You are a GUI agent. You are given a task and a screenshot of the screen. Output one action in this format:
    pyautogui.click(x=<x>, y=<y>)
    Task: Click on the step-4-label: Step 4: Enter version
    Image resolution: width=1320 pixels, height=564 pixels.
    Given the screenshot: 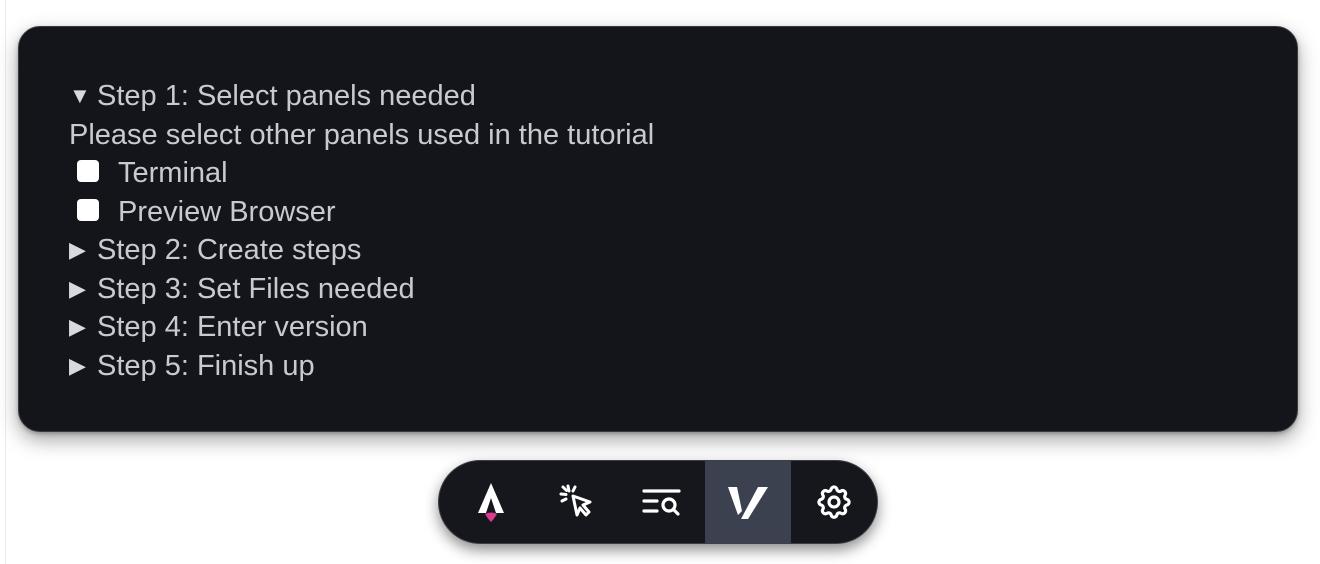 What is the action you would take?
    pyautogui.click(x=232, y=327)
    